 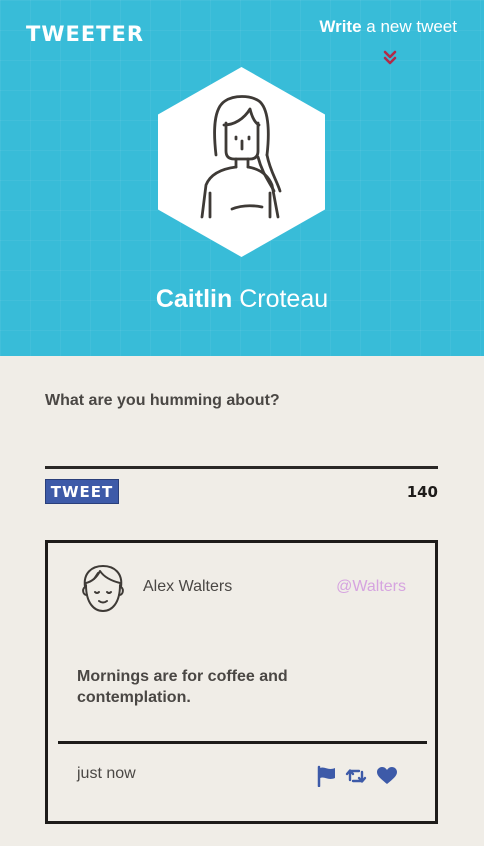 What do you see at coordinates (242, 742) in the screenshot?
I see `tweet-divider` at bounding box center [242, 742].